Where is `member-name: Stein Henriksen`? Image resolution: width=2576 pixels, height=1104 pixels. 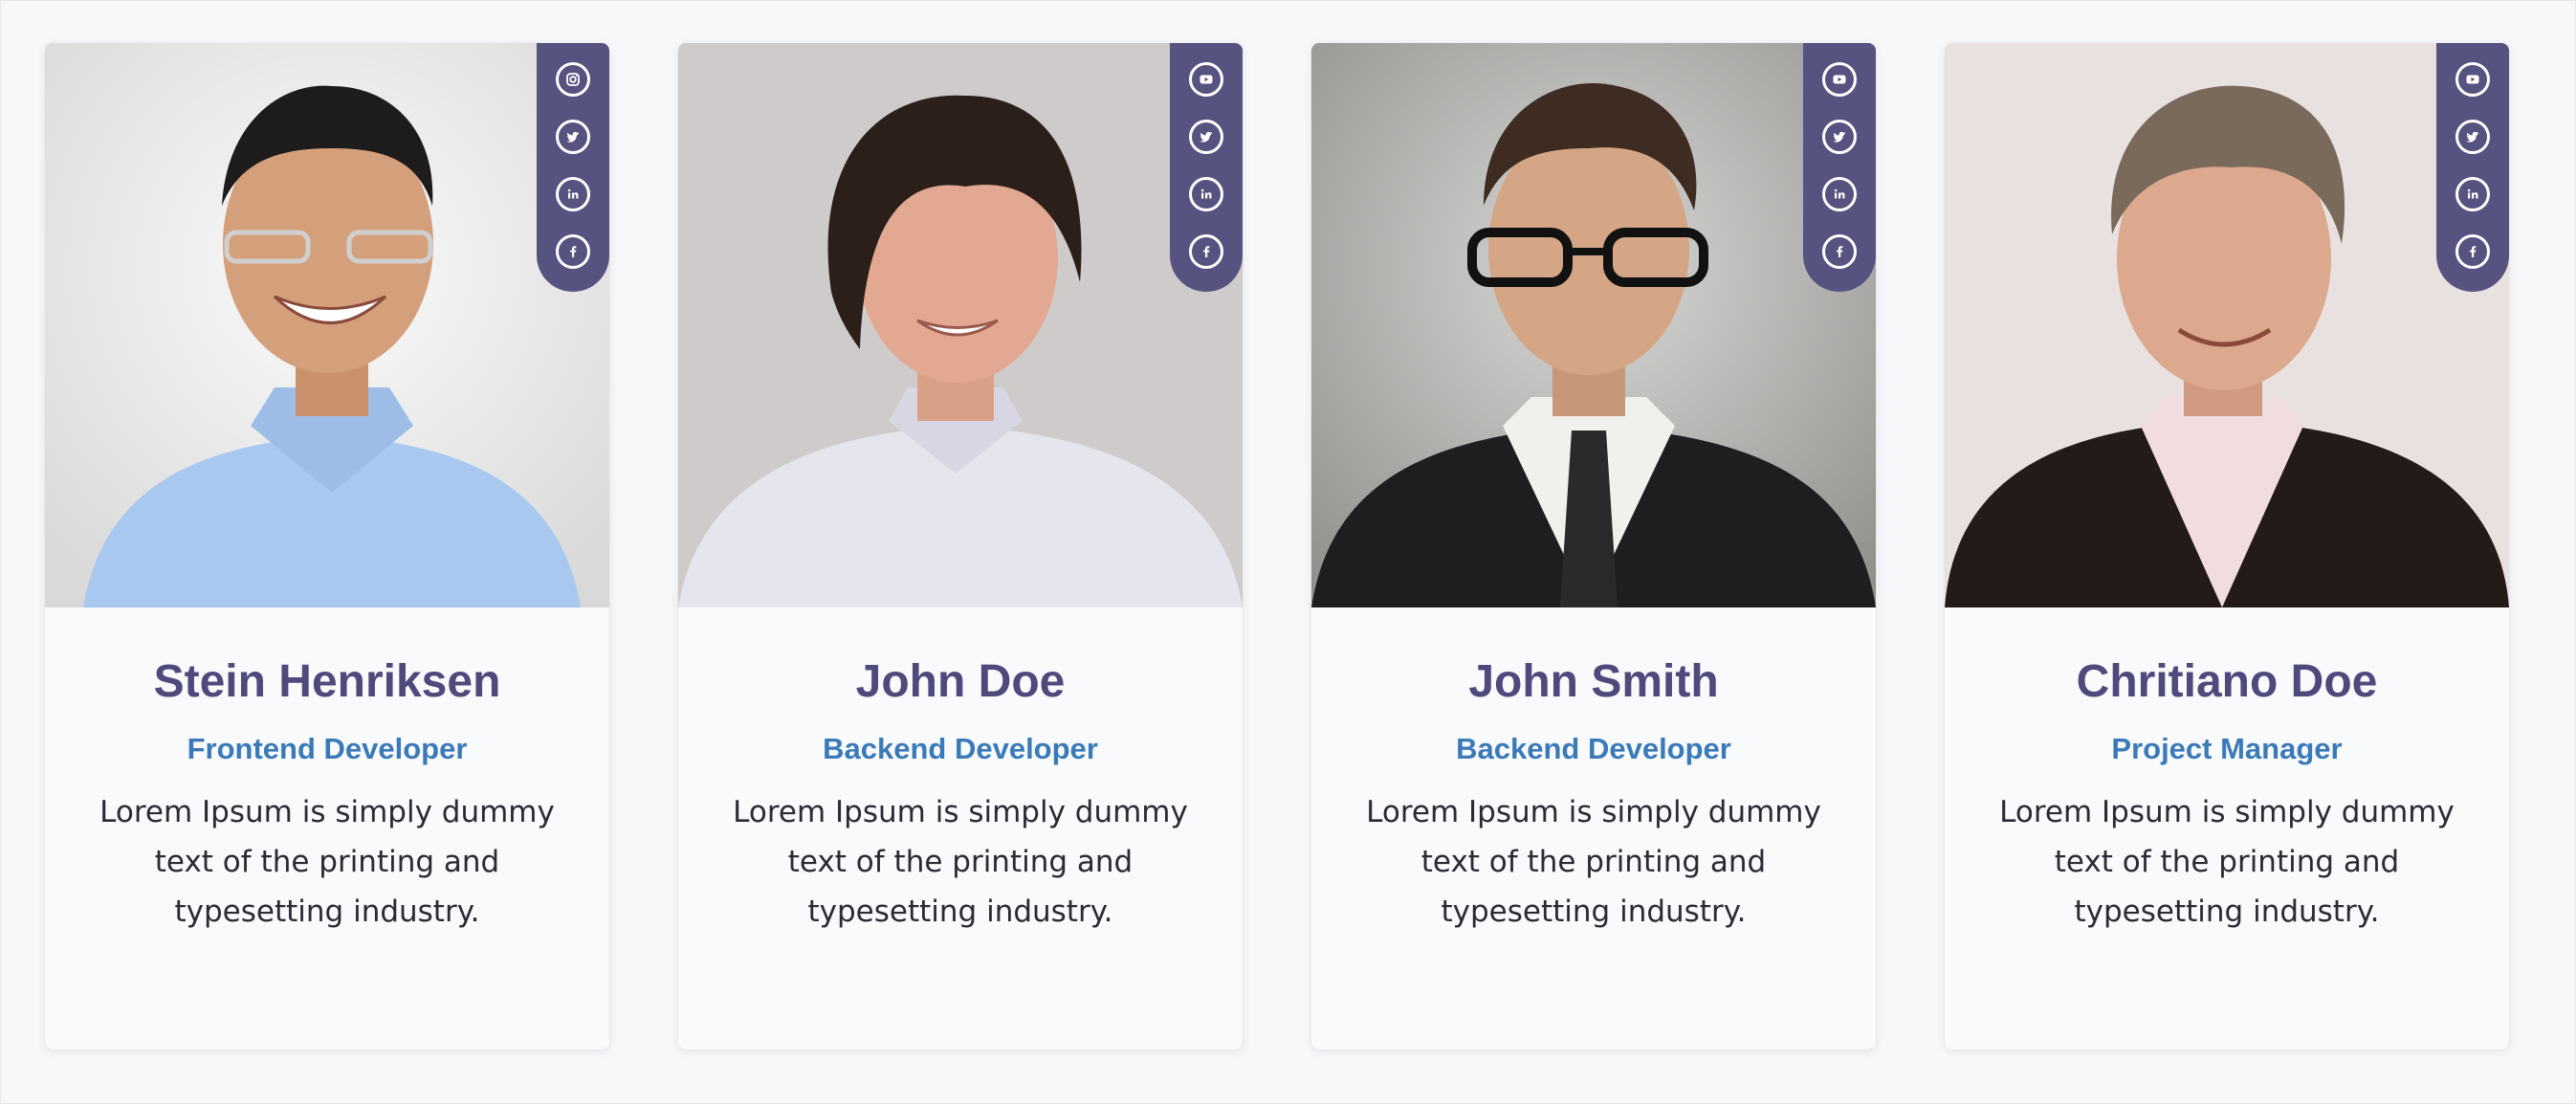
member-name: Stein Henriksen is located at coordinates (327, 682).